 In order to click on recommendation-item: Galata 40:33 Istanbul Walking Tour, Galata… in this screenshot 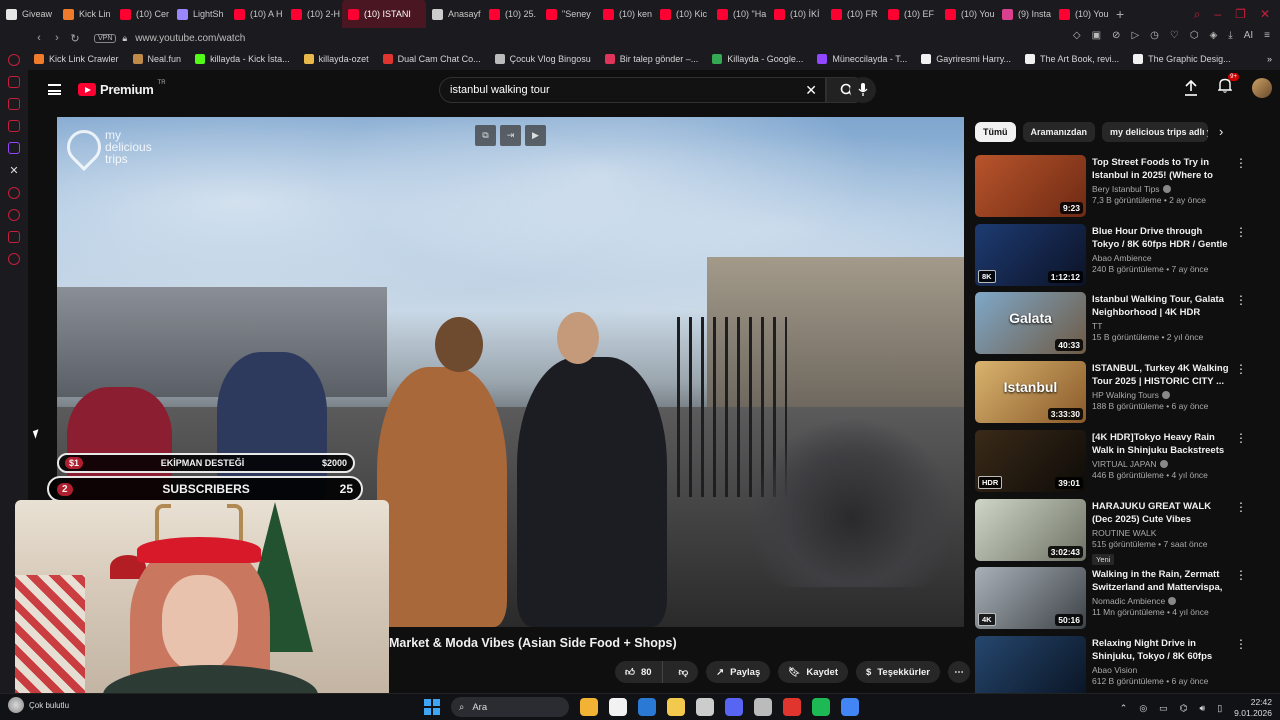, I will do `click(1111, 324)`.